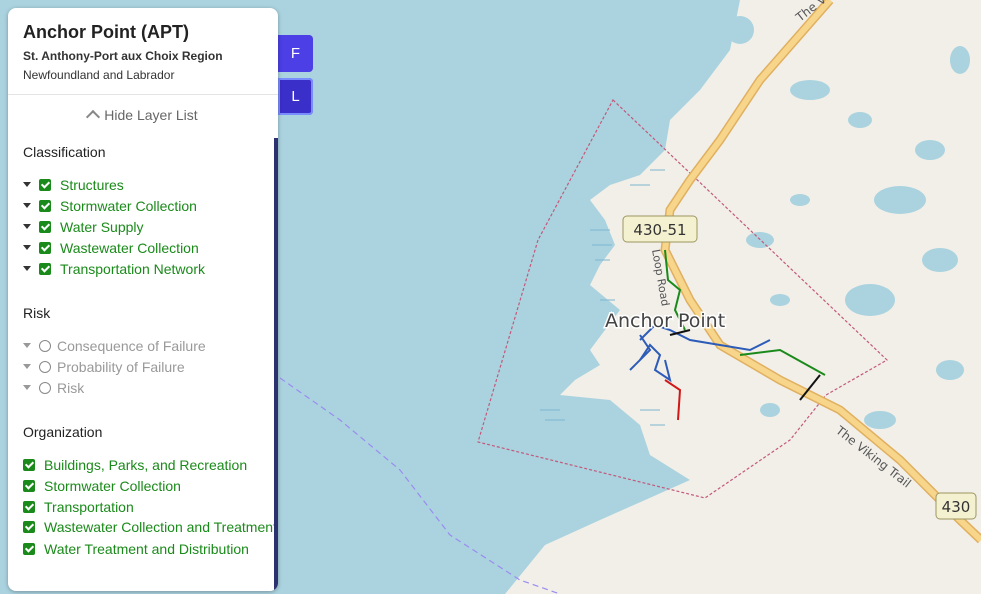 This screenshot has height=594, width=981. I want to click on hide-layer-list-button: Hide Layer List, so click(143, 114).